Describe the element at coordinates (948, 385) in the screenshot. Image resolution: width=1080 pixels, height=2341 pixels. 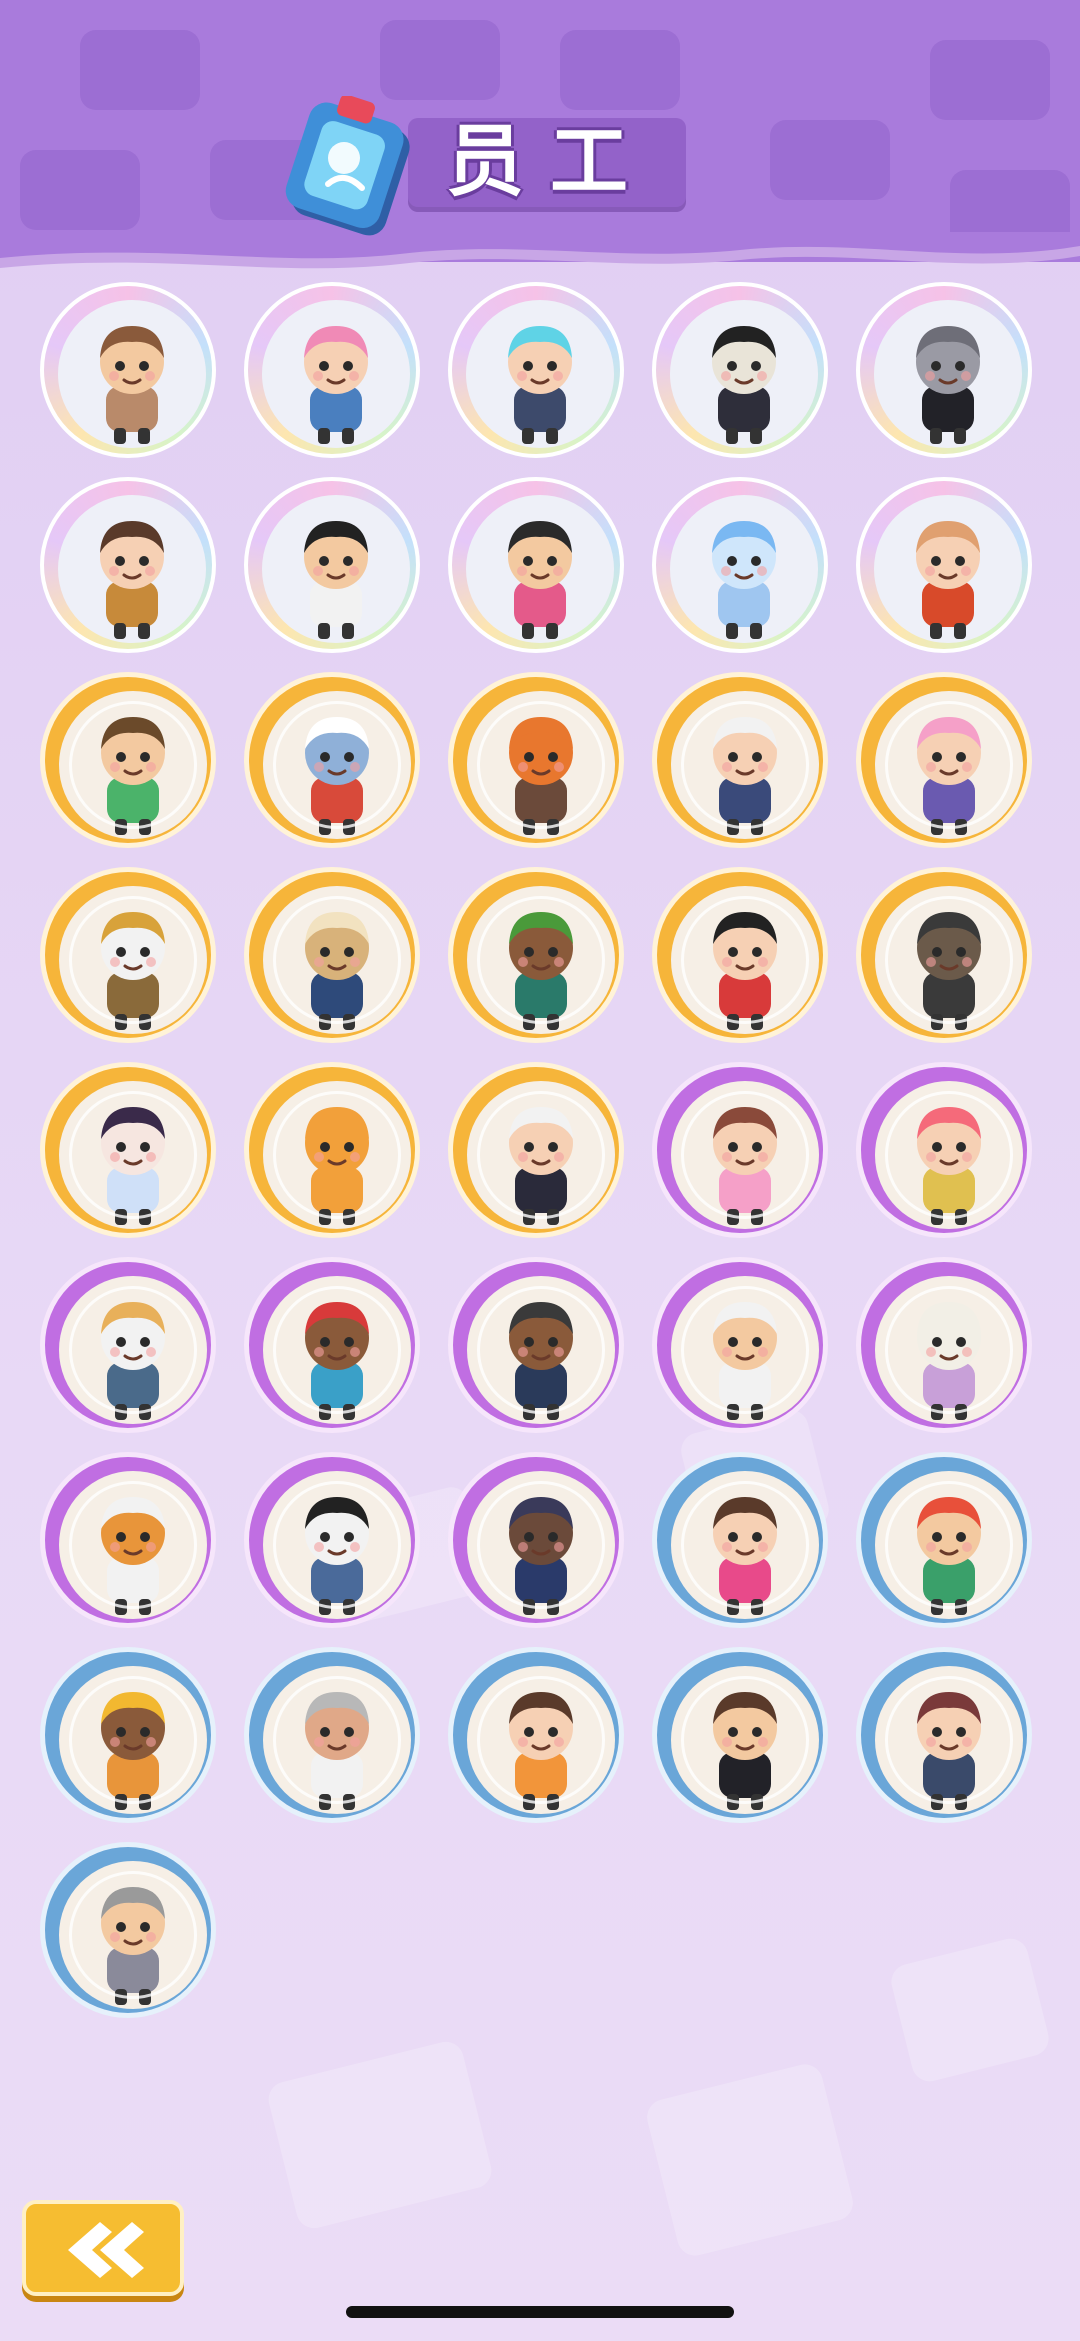
I see `wolf-gentleman-character` at that location.